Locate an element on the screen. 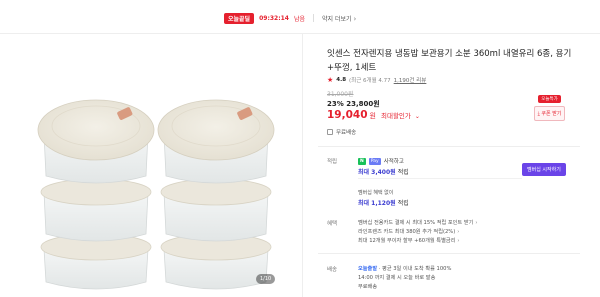 This screenshot has height=297, width=600. points-member-amount: 최대 3,400원 적립 is located at coordinates (383, 172).